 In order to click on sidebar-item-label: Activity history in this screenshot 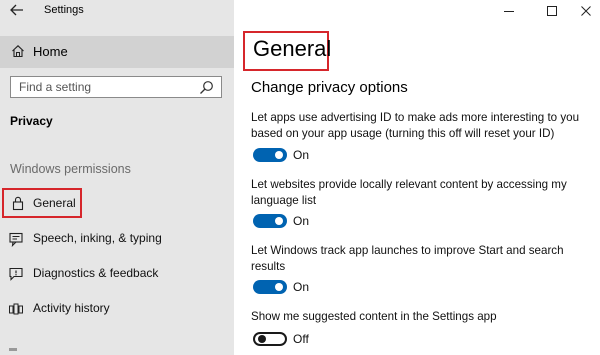, I will do `click(71, 308)`.